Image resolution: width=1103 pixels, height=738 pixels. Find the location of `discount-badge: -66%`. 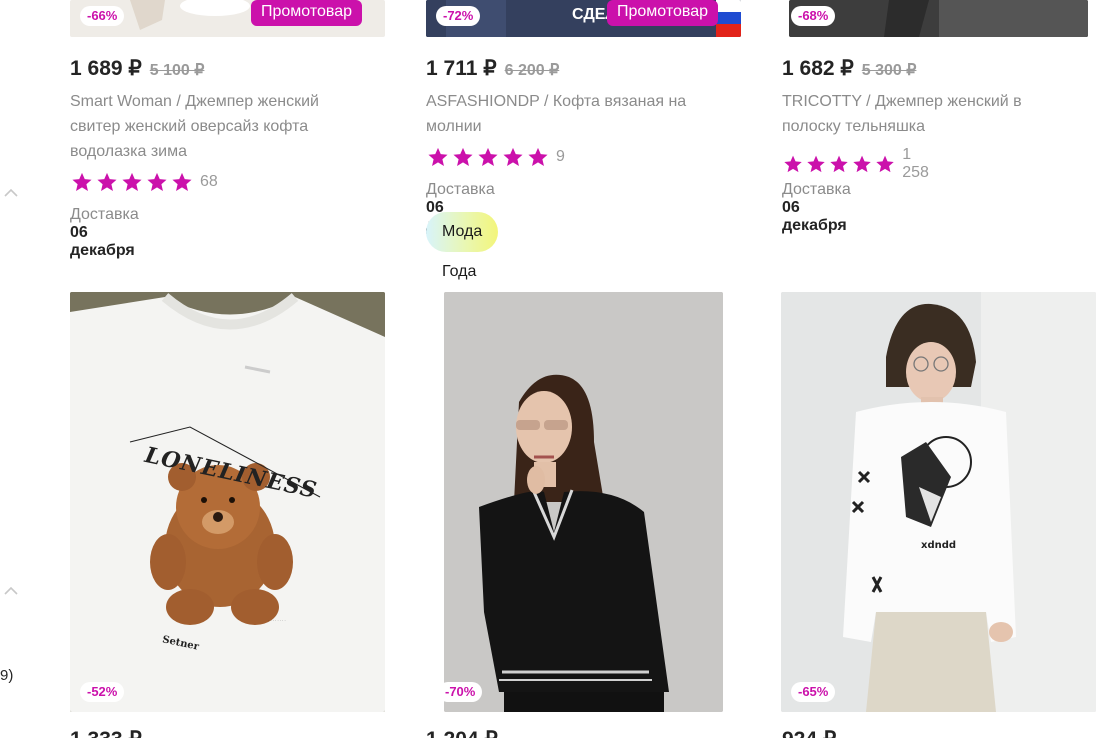

discount-badge: -66% is located at coordinates (102, 16).